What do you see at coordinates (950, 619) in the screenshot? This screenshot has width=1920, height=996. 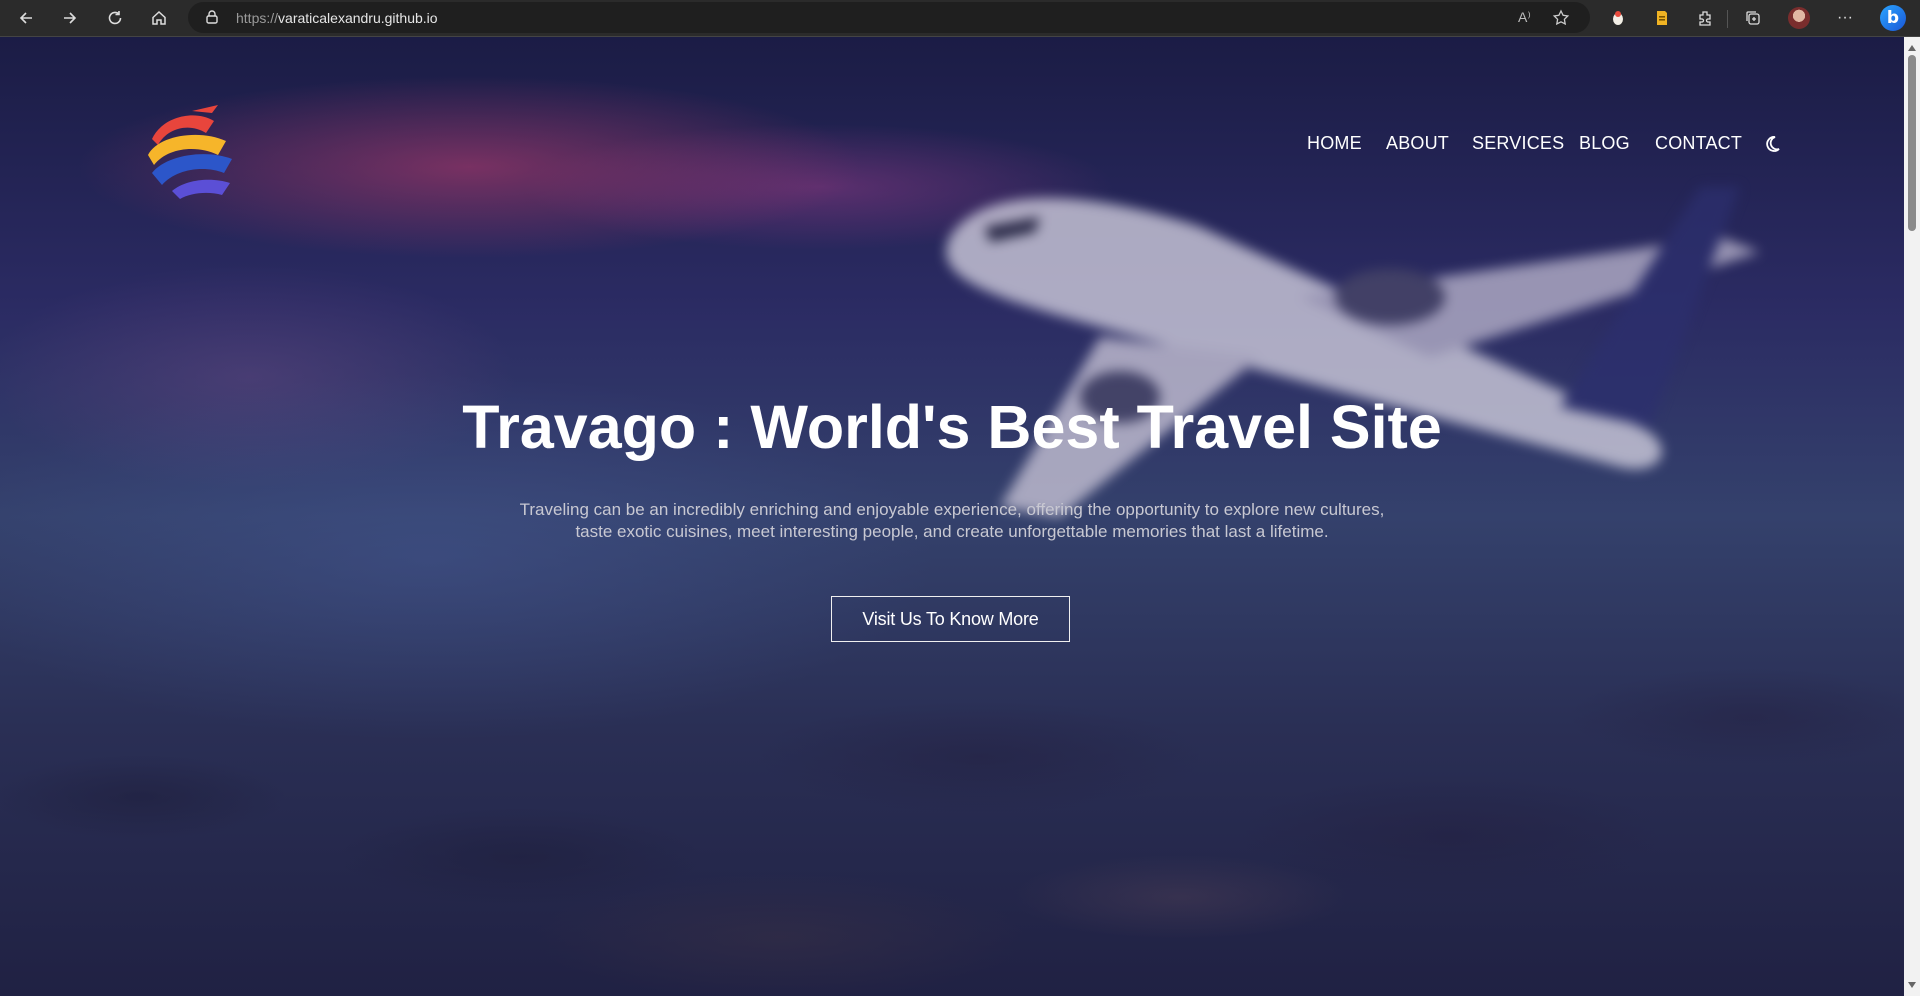 I see `visit-us-button: Visit Us To Know More` at bounding box center [950, 619].